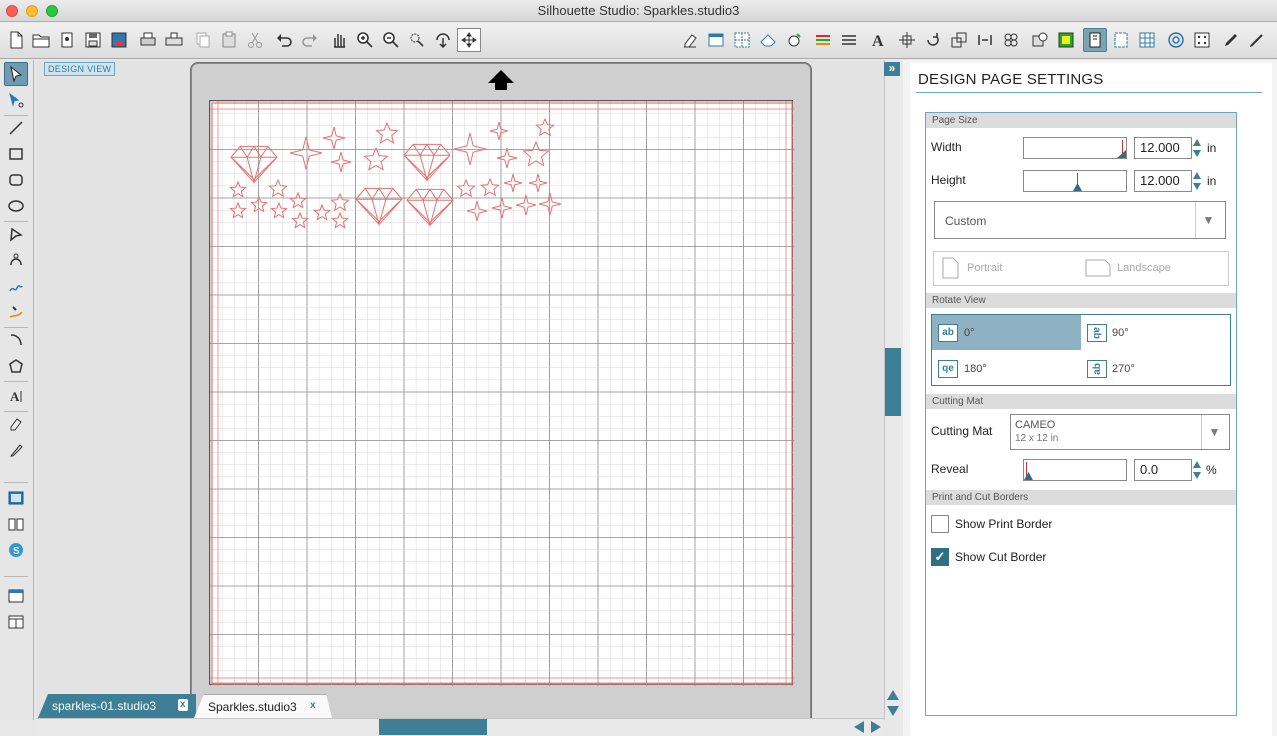 This screenshot has width=1277, height=736. I want to click on width-slider, so click(1075, 148).